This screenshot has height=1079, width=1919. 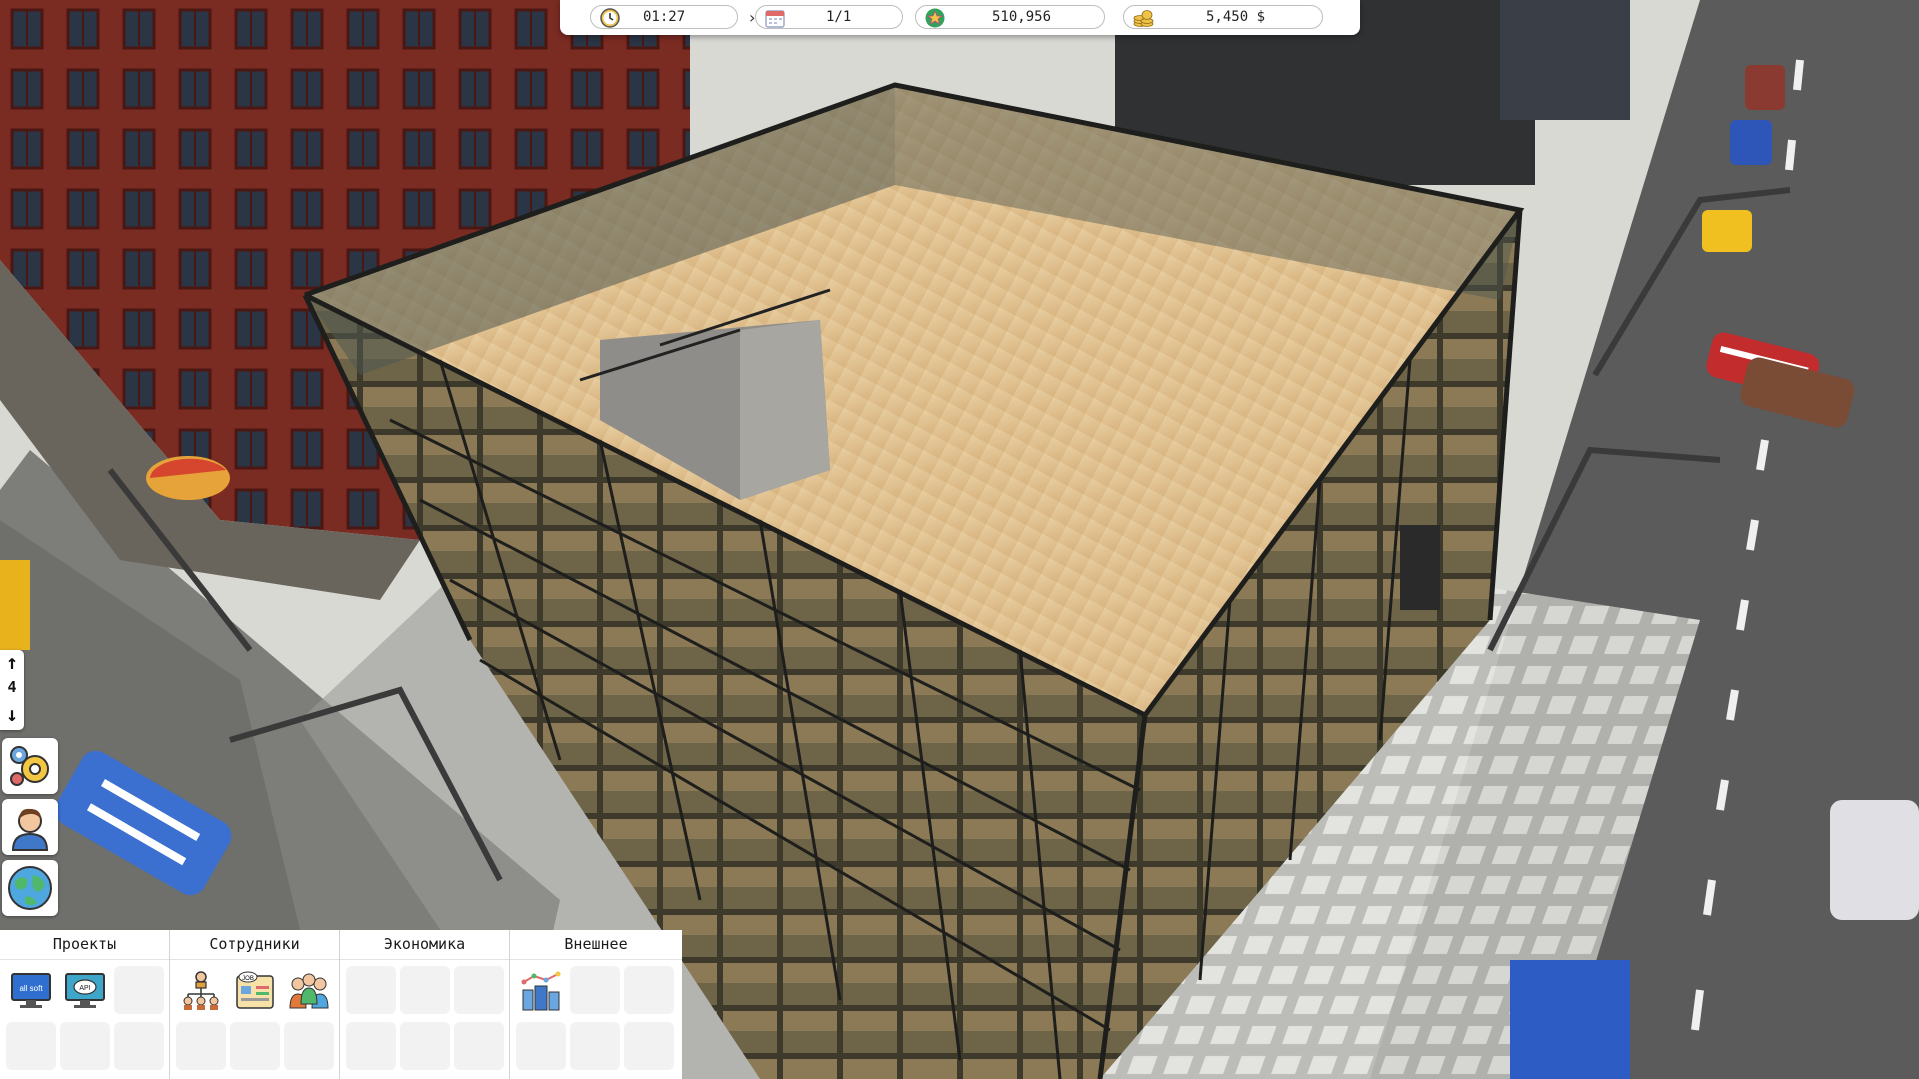 What do you see at coordinates (1022, 17) in the screenshot?
I see `reputation-value: 510,956` at bounding box center [1022, 17].